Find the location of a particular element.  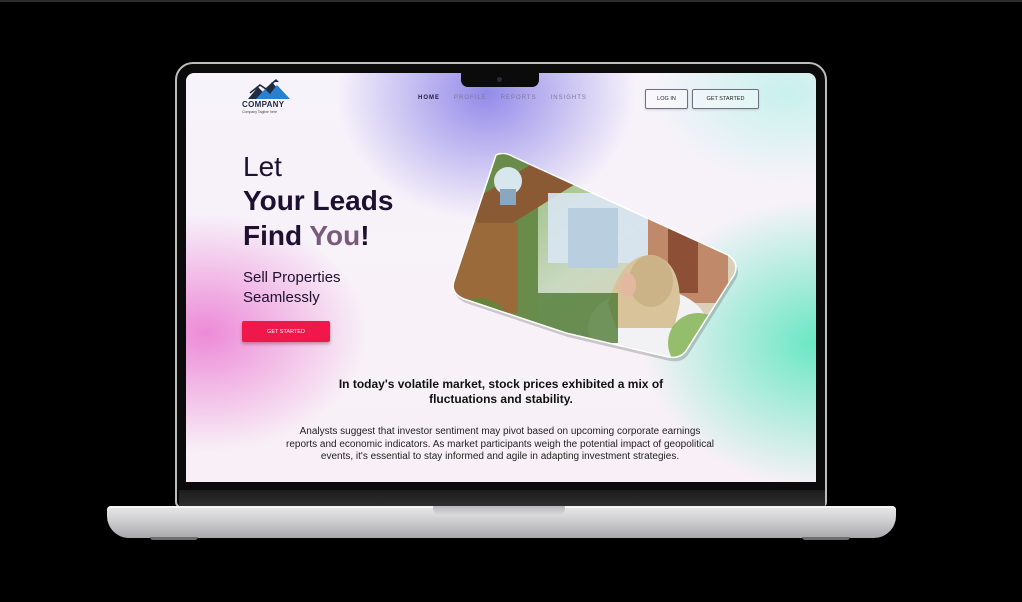

hero-title-line-2: Your Leads is located at coordinates (318, 200).